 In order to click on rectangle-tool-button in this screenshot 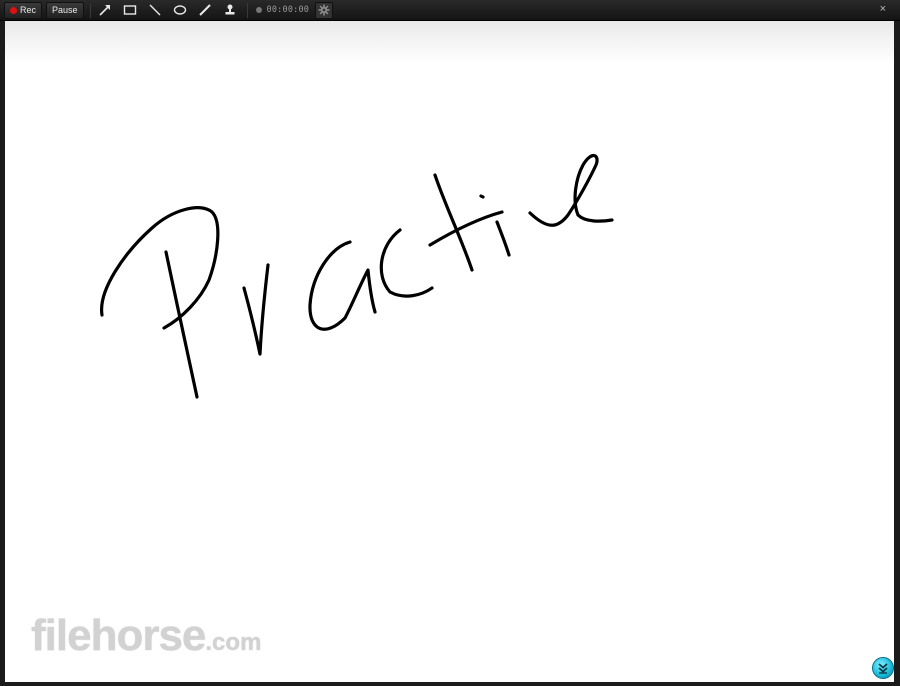, I will do `click(130, 10)`.